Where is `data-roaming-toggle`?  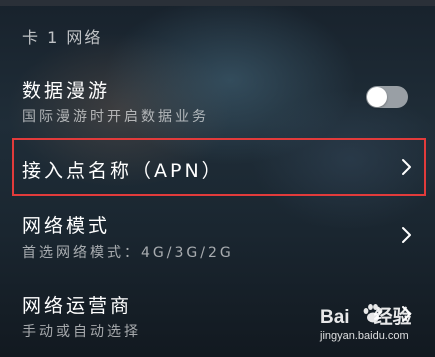
data-roaming-toggle is located at coordinates (387, 97).